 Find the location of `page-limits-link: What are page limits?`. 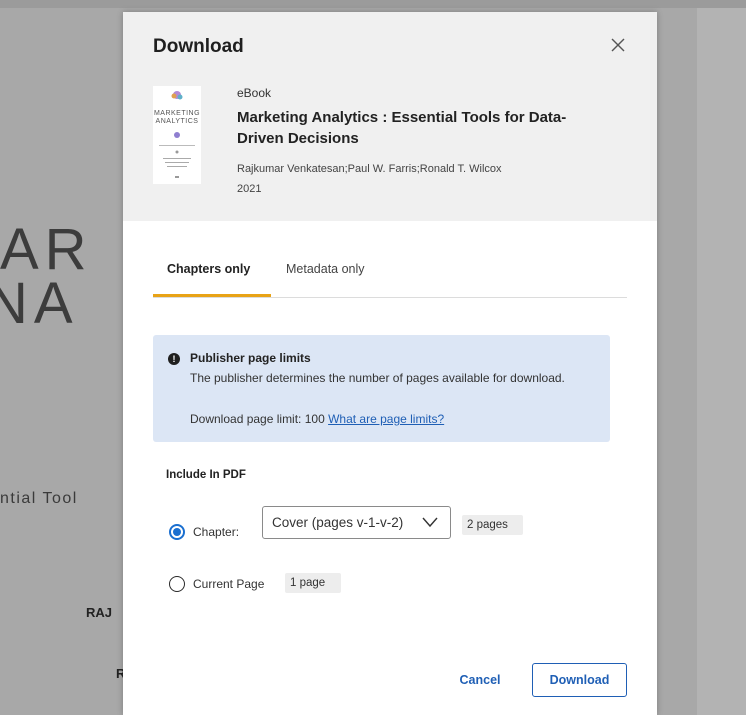

page-limits-link: What are page limits? is located at coordinates (386, 419).